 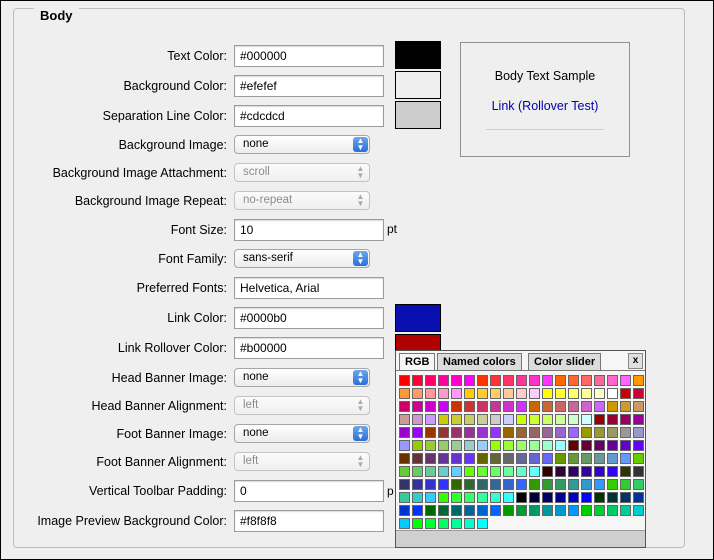 What do you see at coordinates (309, 56) in the screenshot?
I see `text-color-input` at bounding box center [309, 56].